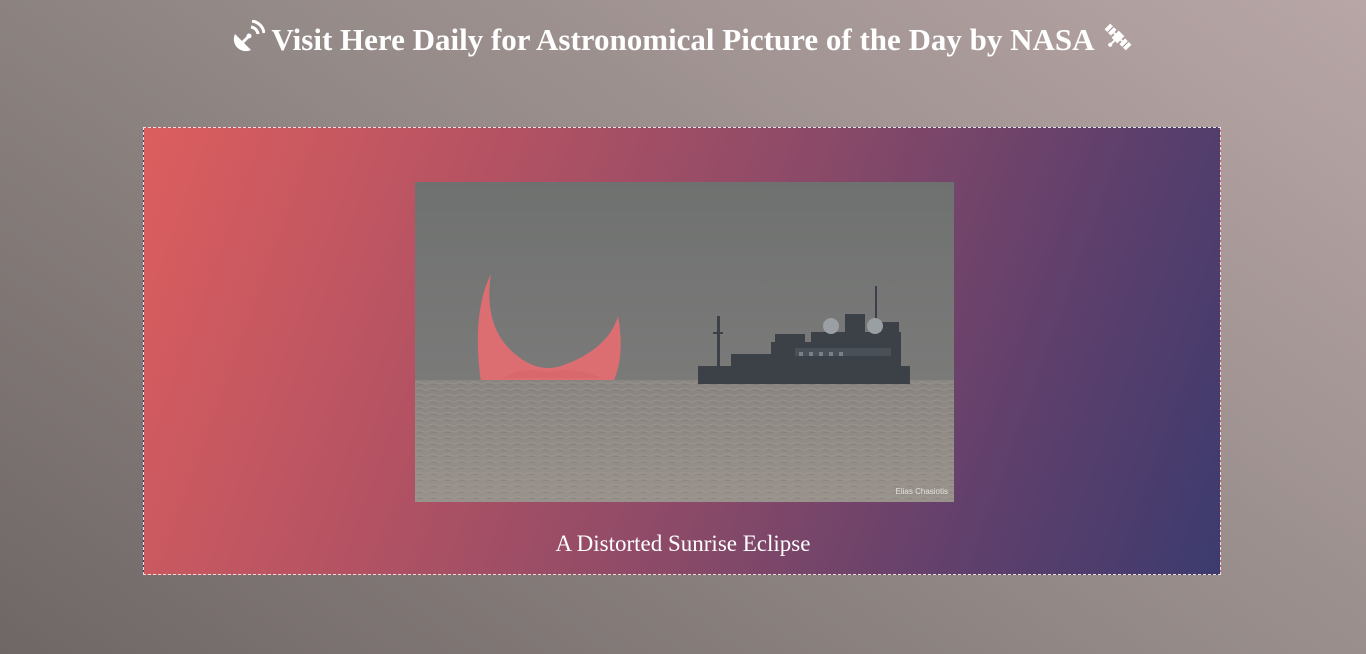 The width and height of the screenshot is (1366, 654). What do you see at coordinates (1118, 37) in the screenshot?
I see `satellite-icon` at bounding box center [1118, 37].